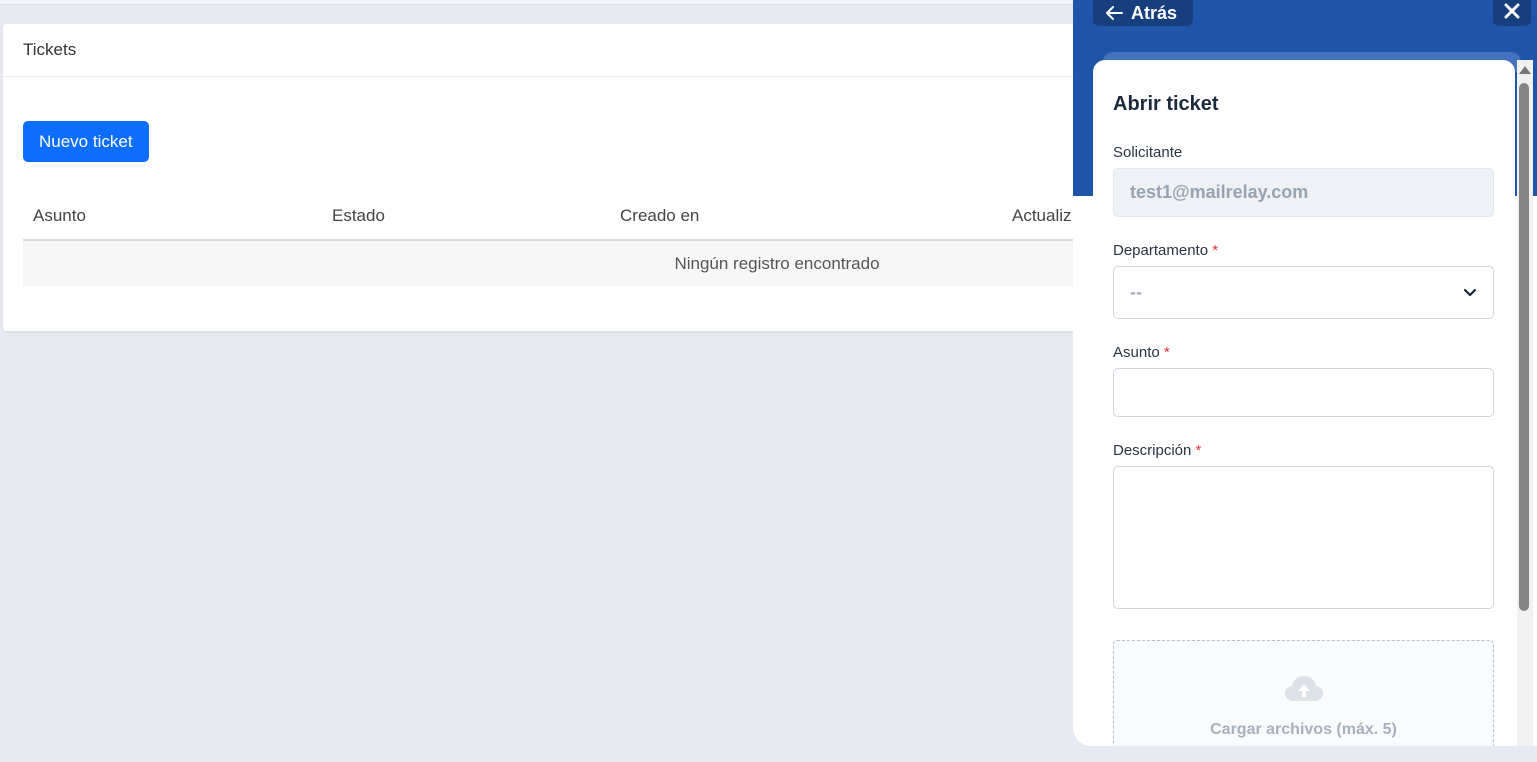 This screenshot has height=762, width=1537. What do you see at coordinates (1154, 12) in the screenshot?
I see `back-button-label: Atrás` at bounding box center [1154, 12].